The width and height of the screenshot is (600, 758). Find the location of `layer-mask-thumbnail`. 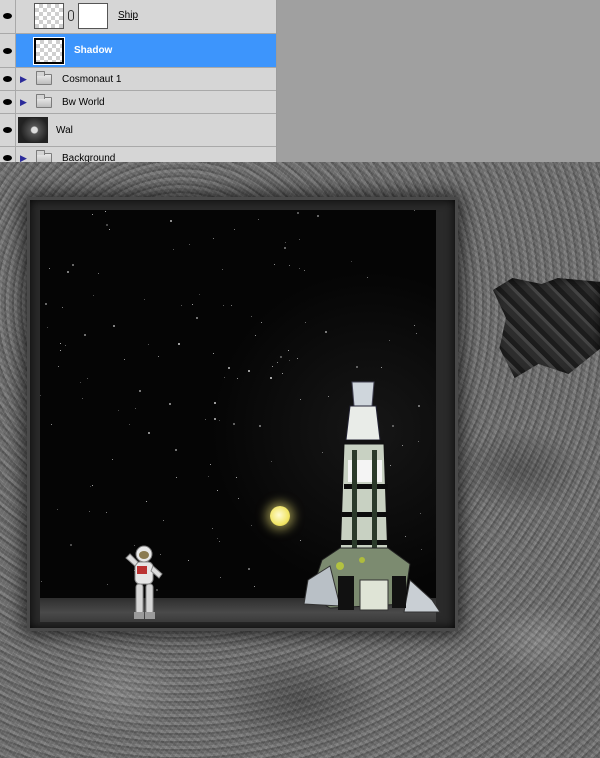

layer-mask-thumbnail is located at coordinates (93, 15).